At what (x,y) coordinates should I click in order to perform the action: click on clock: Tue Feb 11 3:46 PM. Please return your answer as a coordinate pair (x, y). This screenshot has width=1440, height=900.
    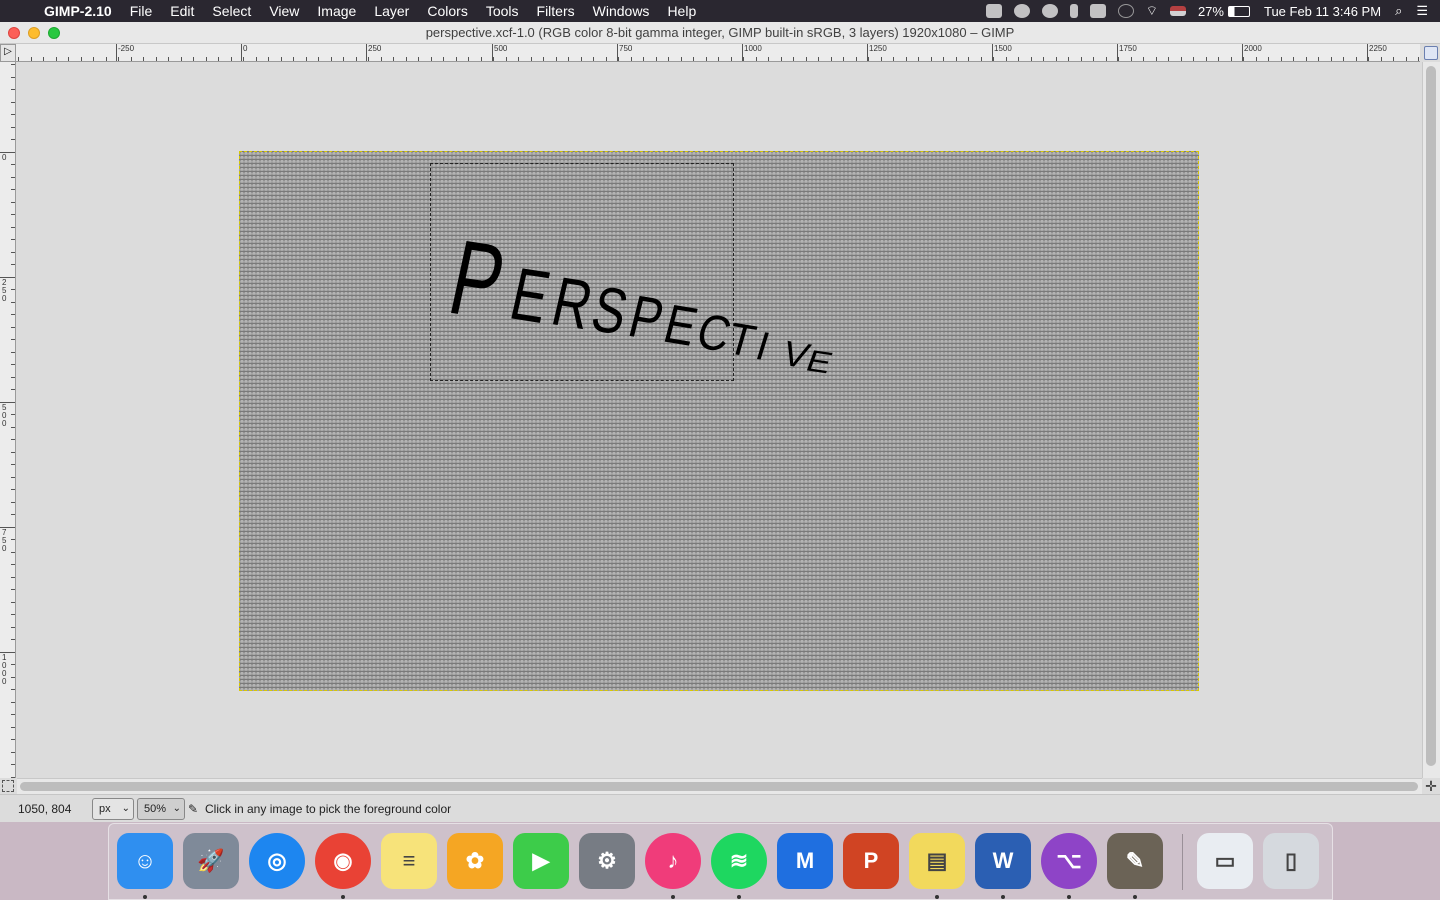
    Looking at the image, I should click on (1322, 11).